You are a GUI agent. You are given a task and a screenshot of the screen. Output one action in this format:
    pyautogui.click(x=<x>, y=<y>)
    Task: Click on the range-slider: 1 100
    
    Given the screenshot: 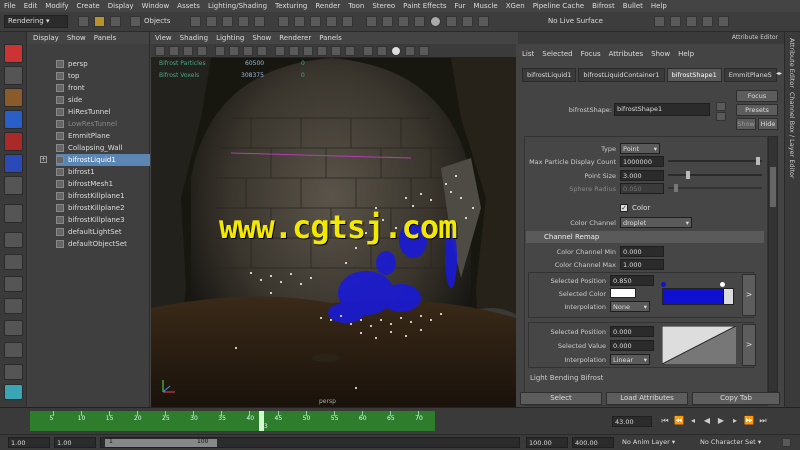 What is the action you would take?
    pyautogui.click(x=310, y=442)
    